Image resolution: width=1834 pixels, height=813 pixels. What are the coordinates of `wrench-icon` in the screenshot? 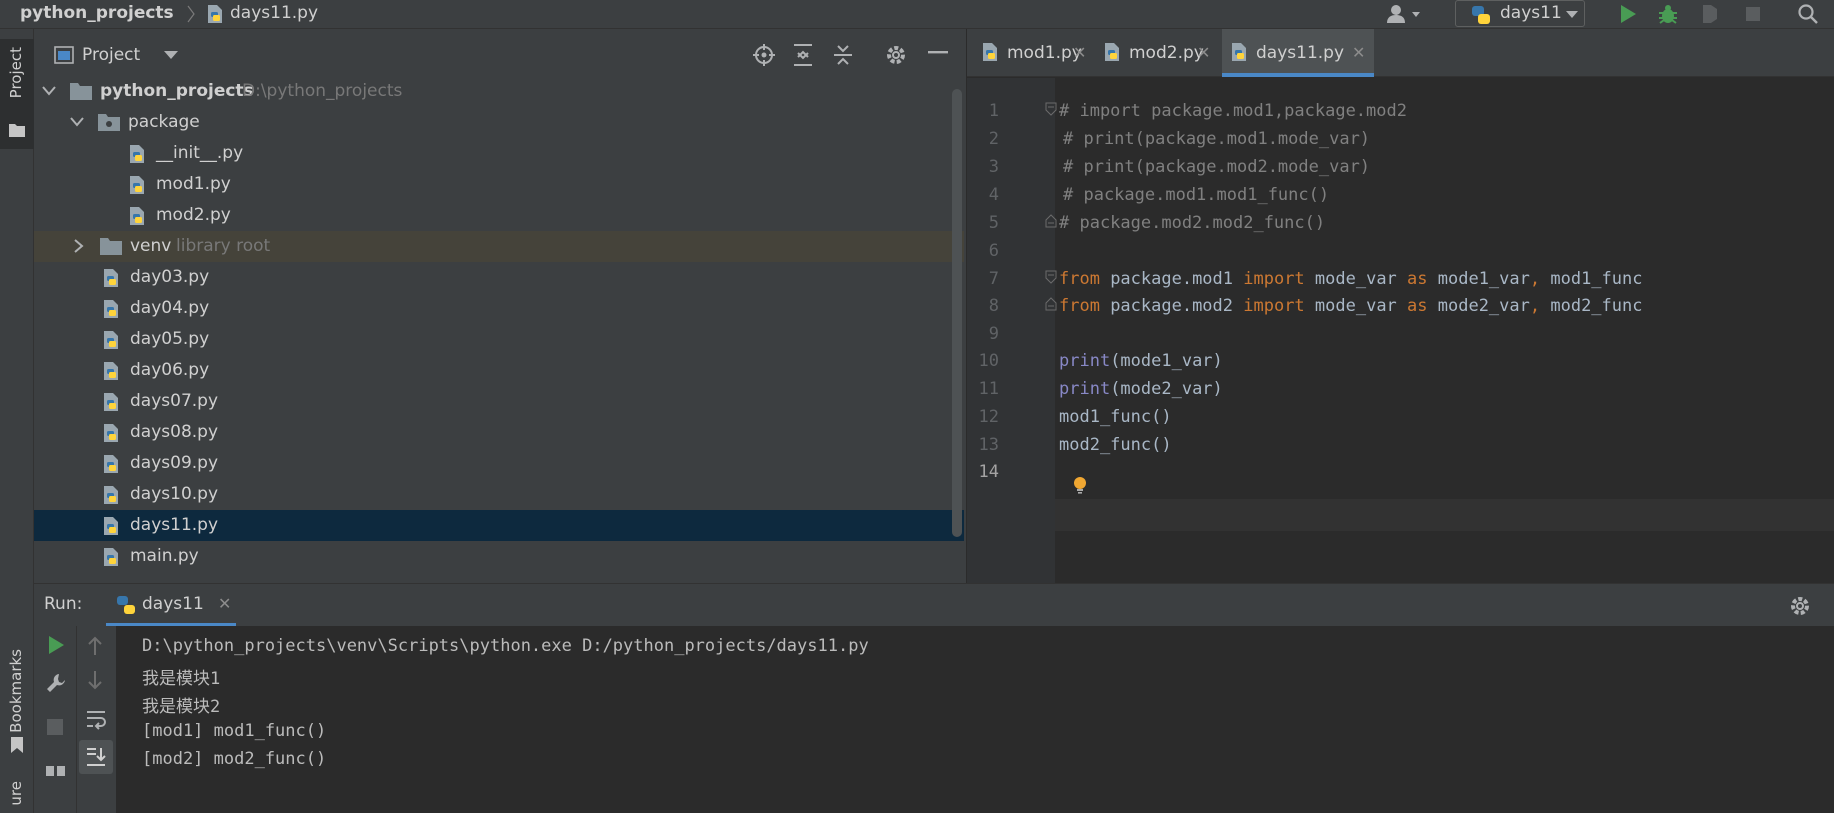 It's located at (56, 683).